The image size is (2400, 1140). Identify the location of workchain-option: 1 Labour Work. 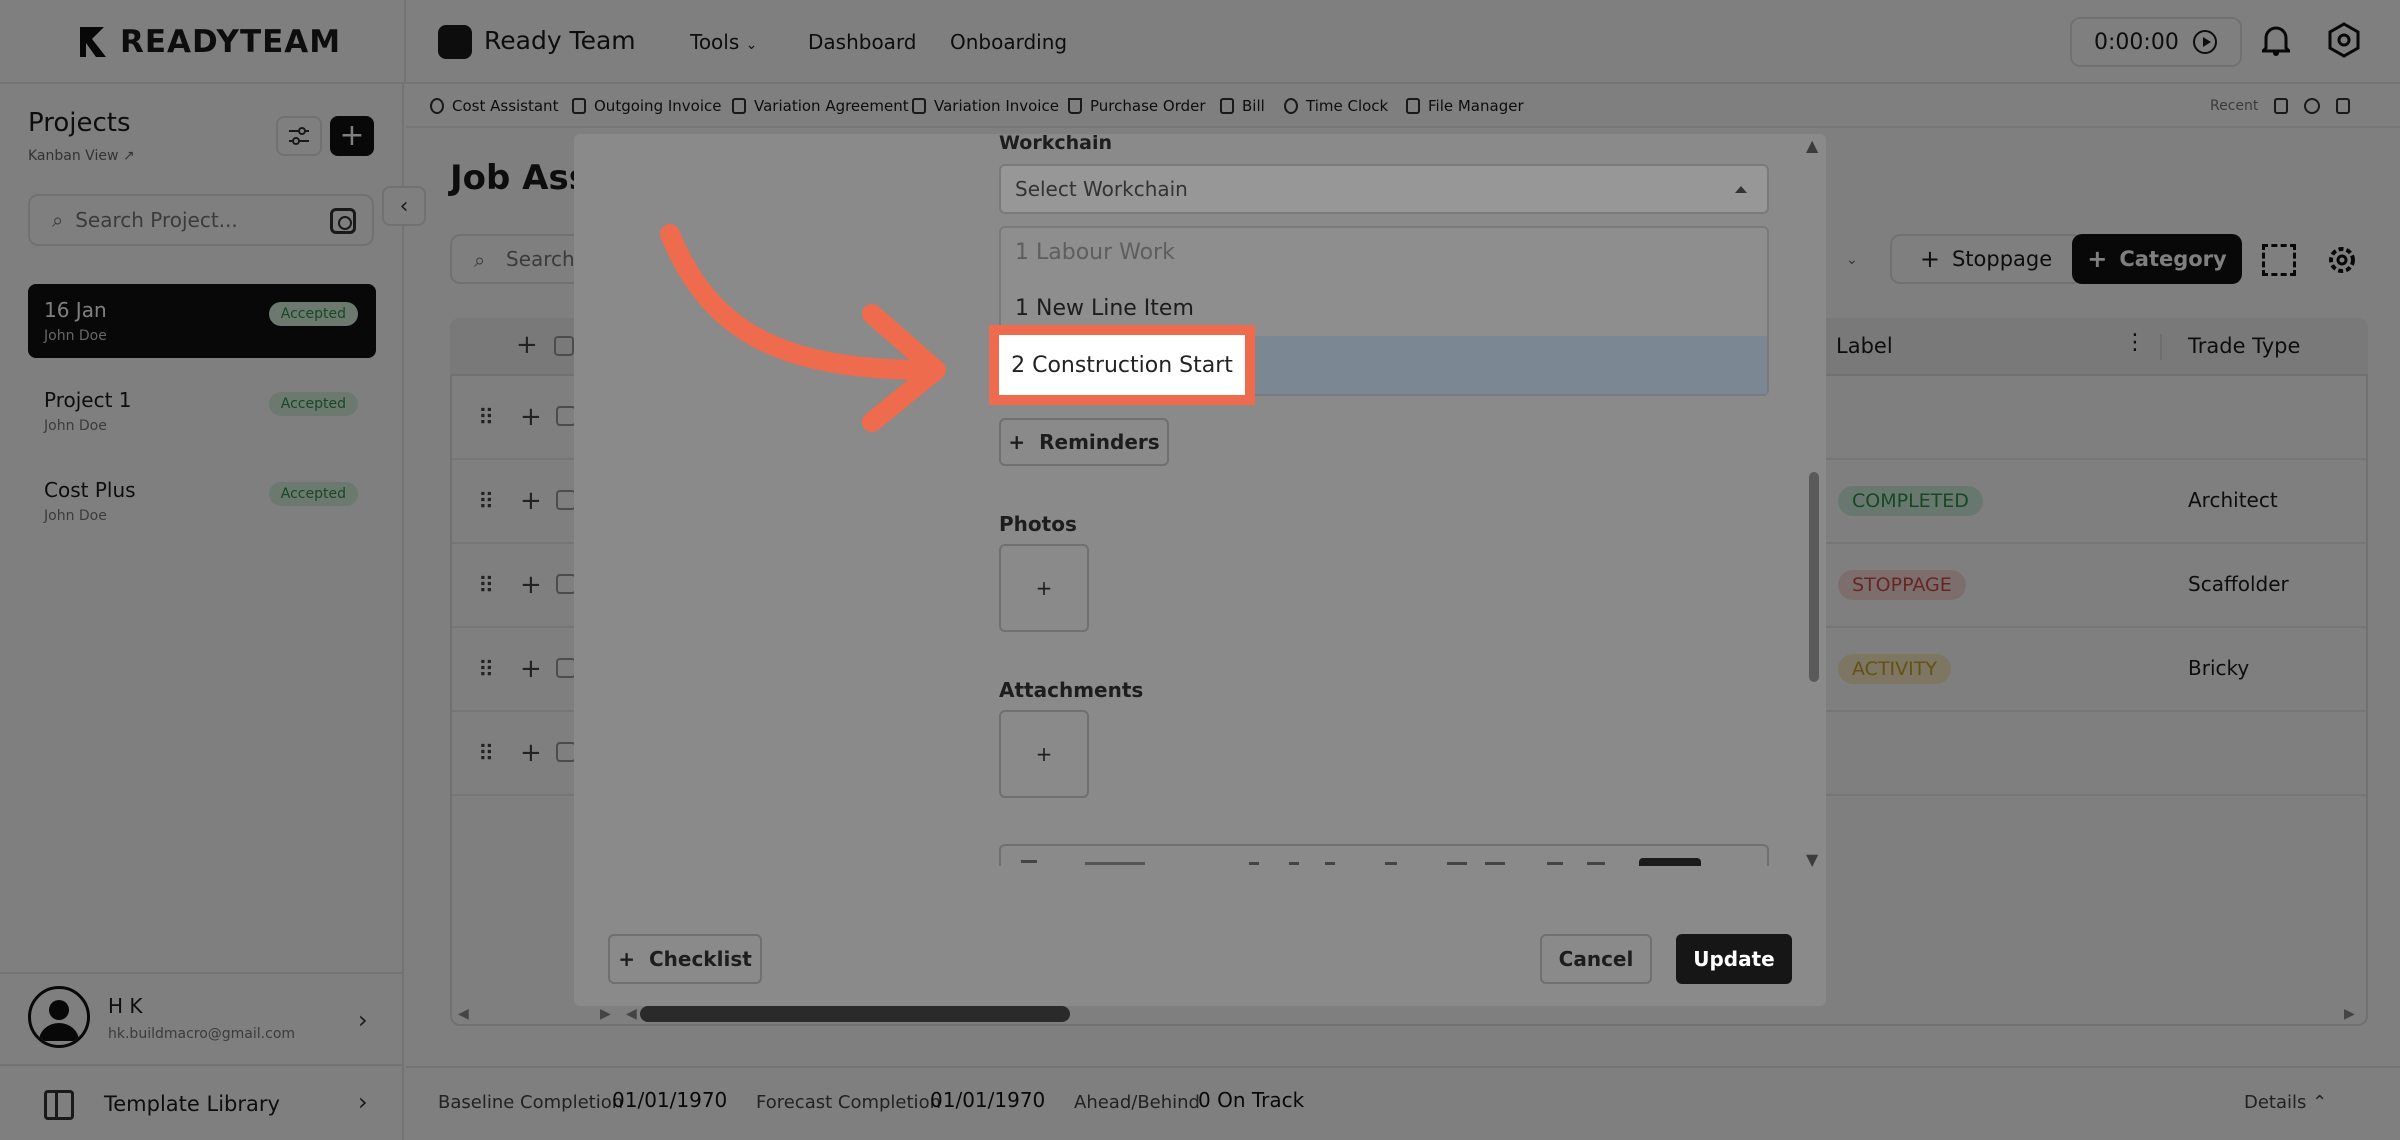
(1095, 252).